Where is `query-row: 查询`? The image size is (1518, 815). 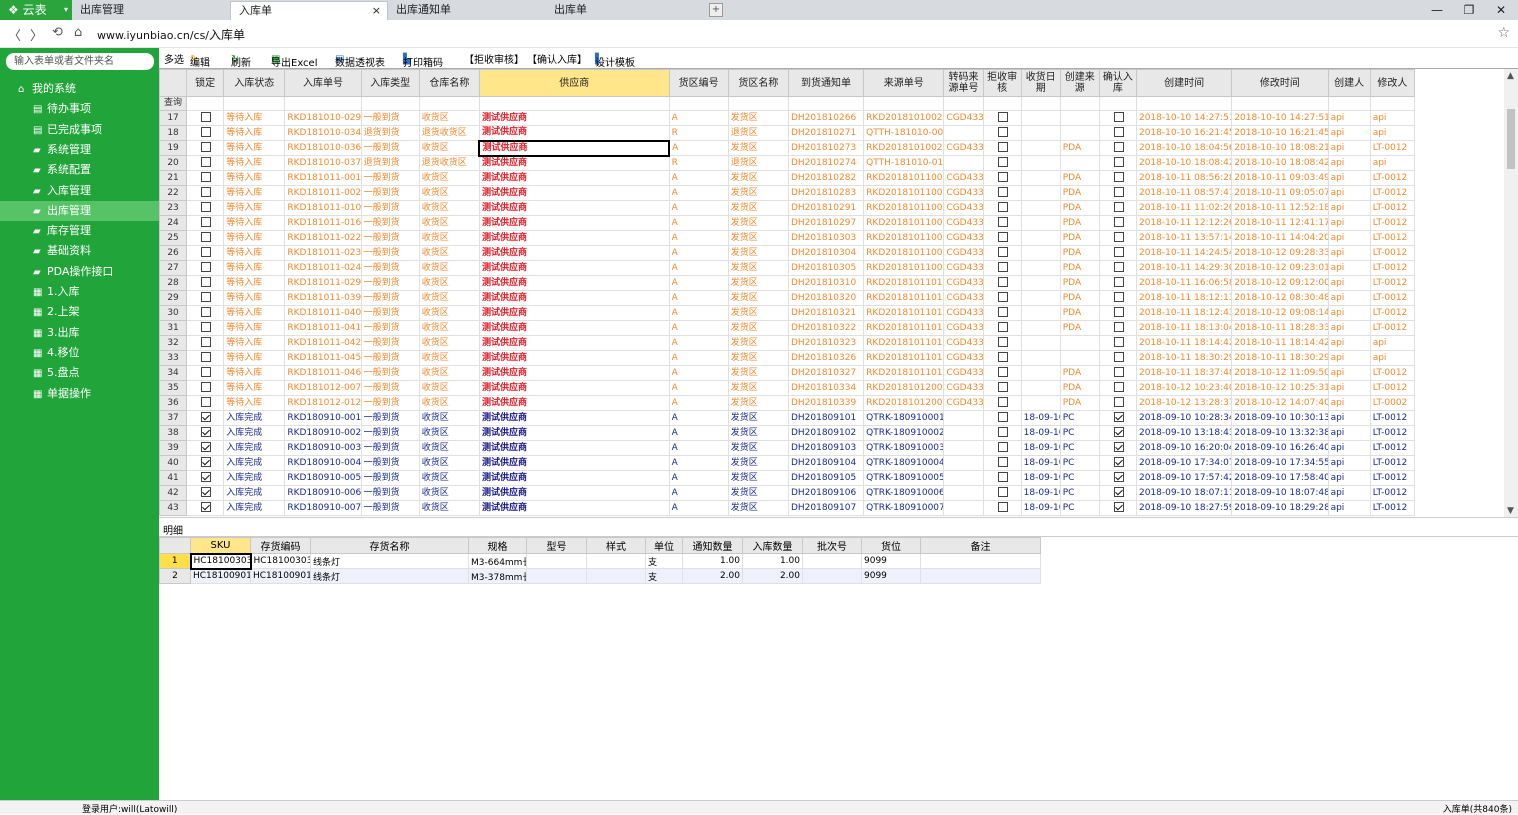 query-row: 查询 is located at coordinates (787, 103).